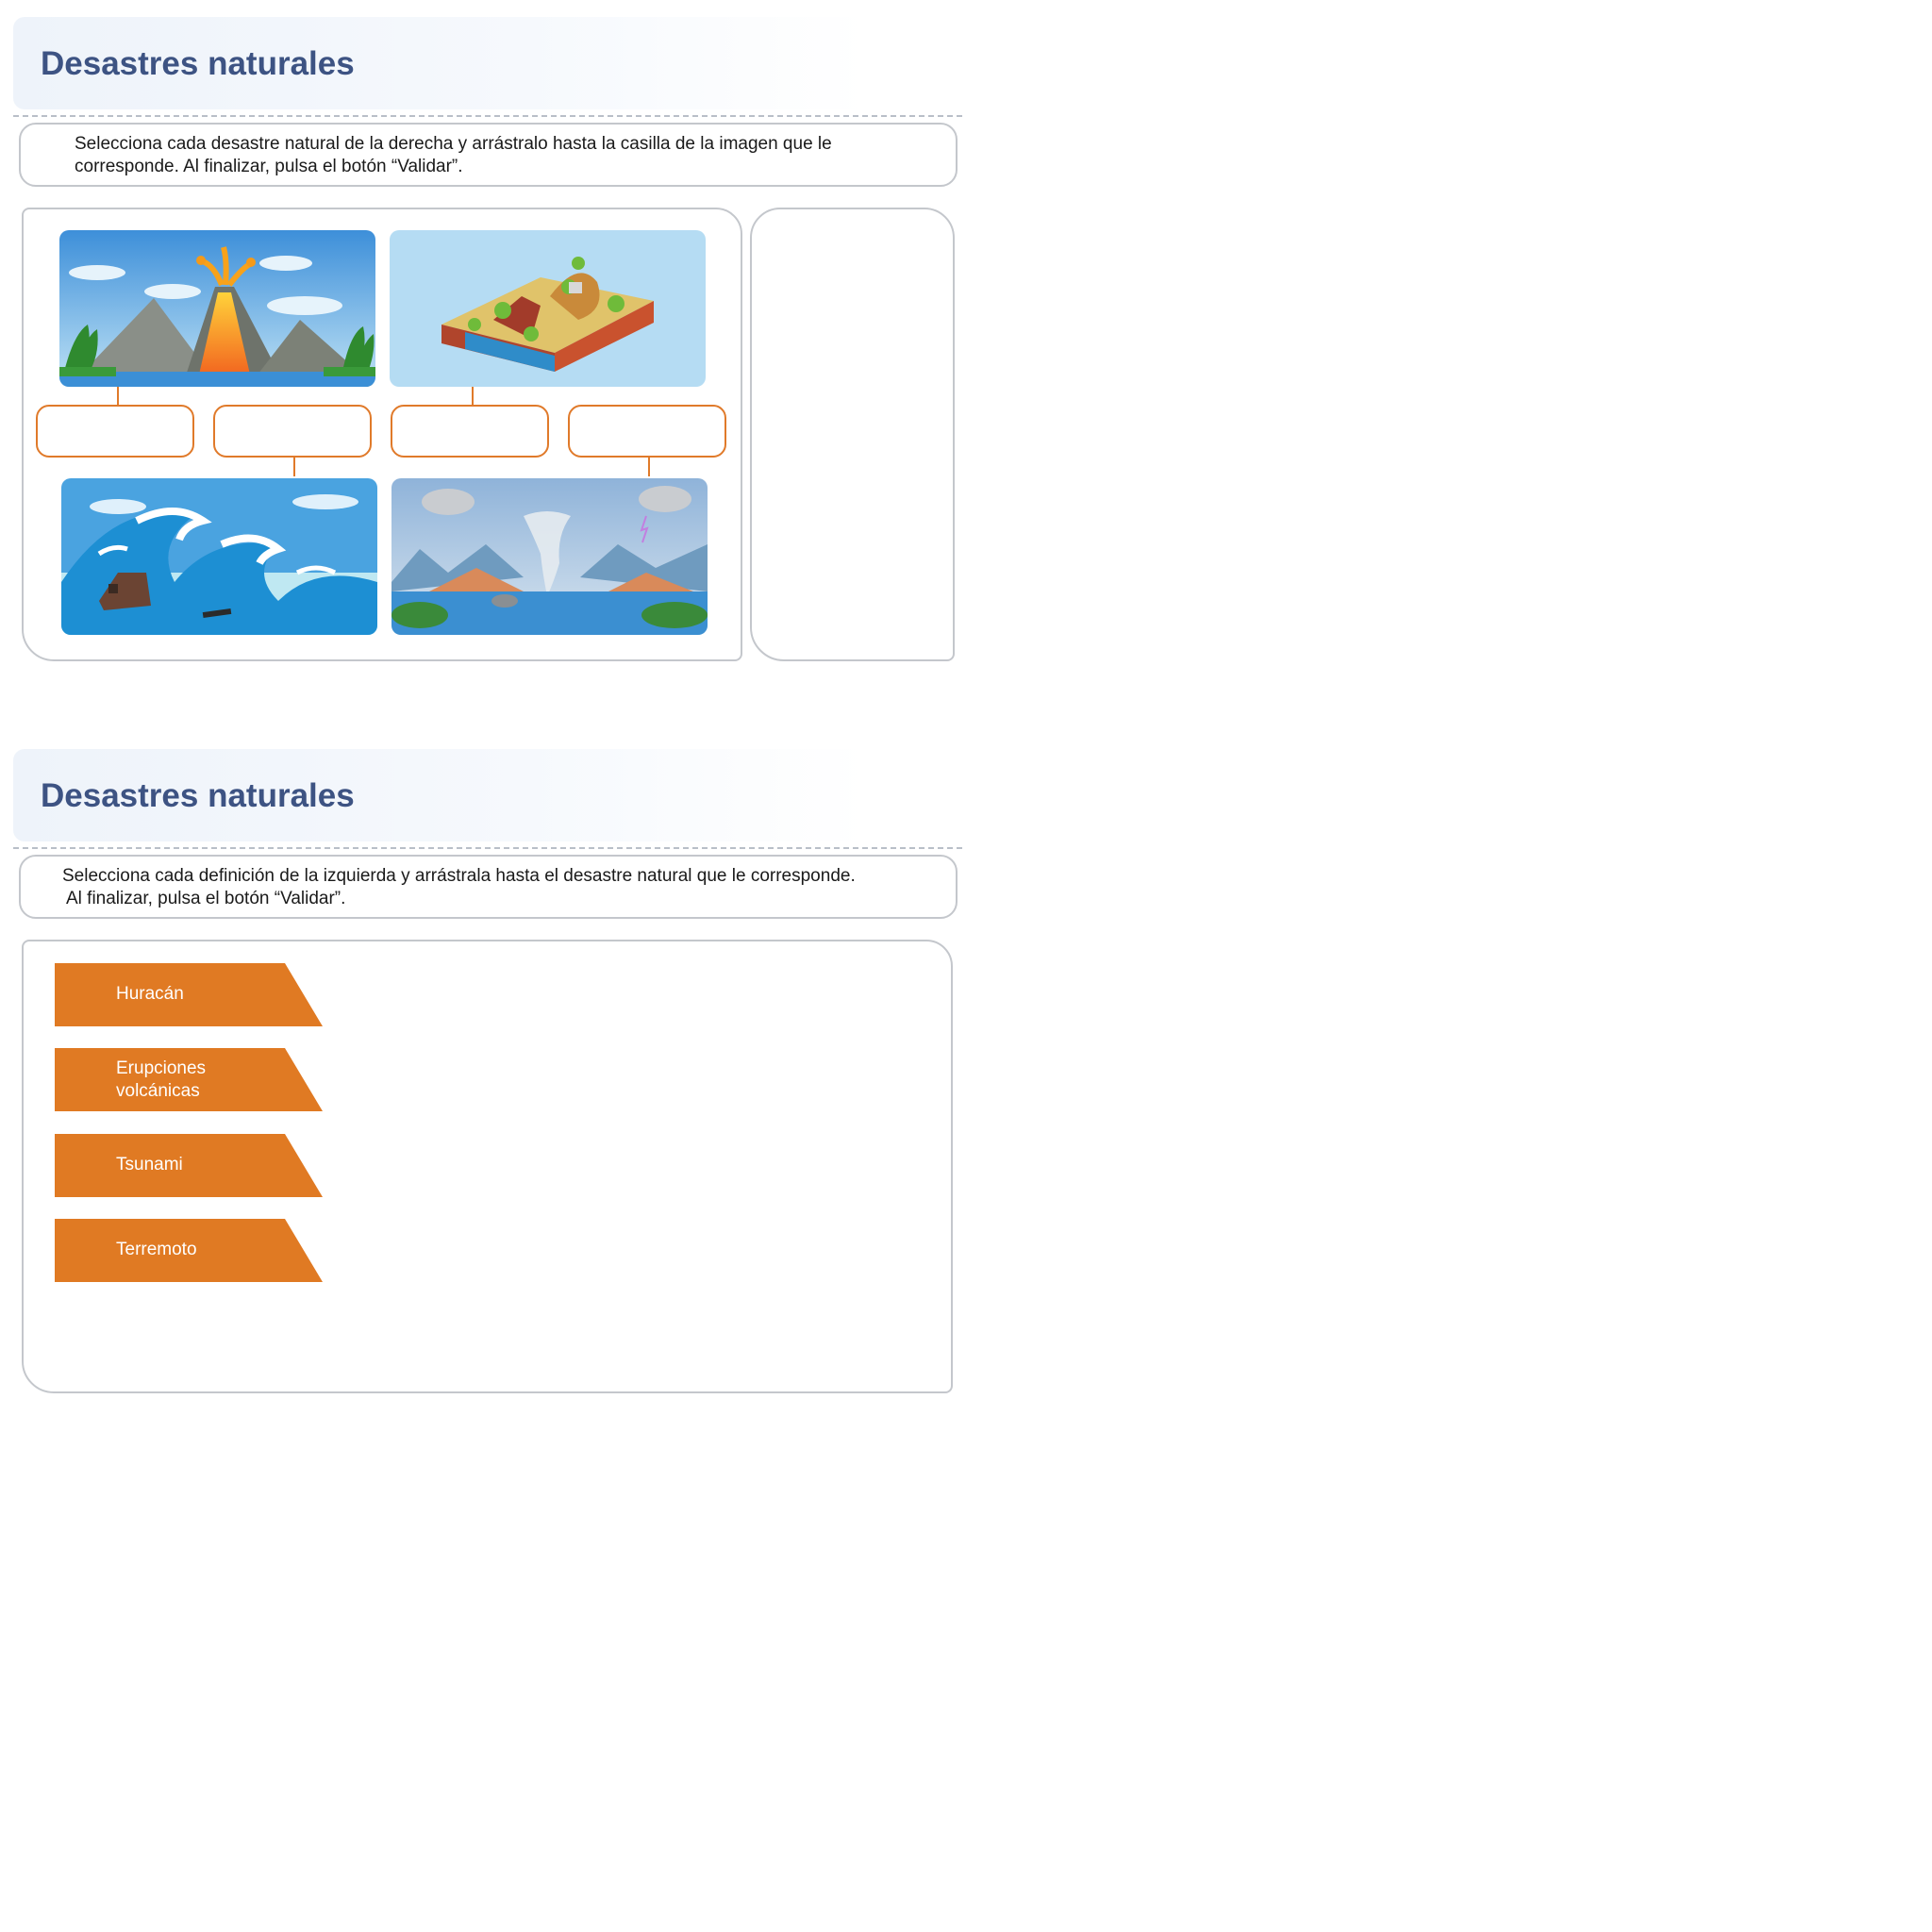 The height and width of the screenshot is (1932, 1932). Describe the element at coordinates (382, 434) in the screenshot. I see `image-matching-panel` at that location.